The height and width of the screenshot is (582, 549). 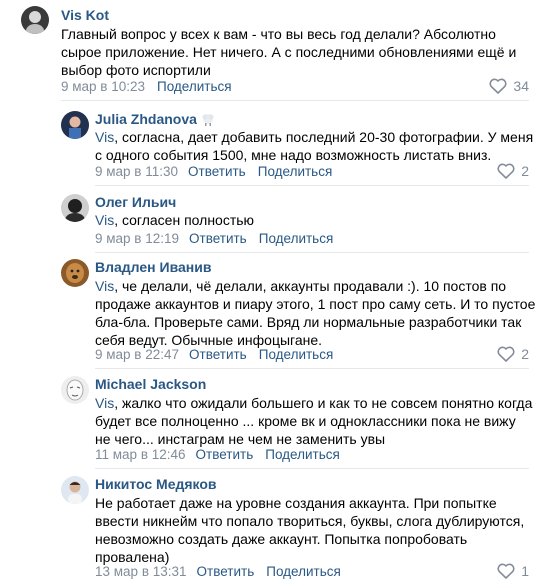 I want to click on comment-author: Олег Ильич, so click(x=135, y=202).